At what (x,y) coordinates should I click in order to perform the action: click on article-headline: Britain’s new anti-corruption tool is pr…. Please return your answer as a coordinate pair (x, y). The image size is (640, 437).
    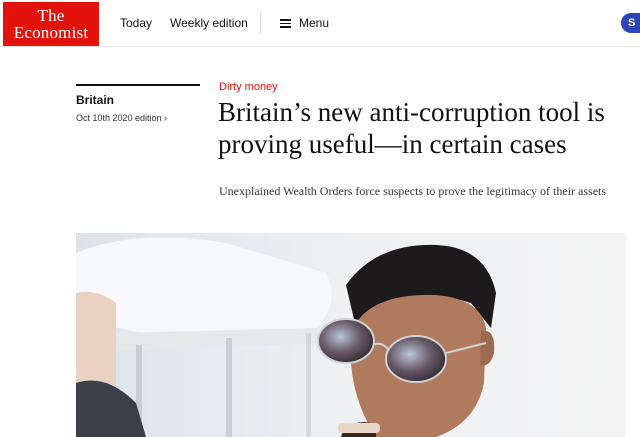
    Looking at the image, I should click on (411, 128).